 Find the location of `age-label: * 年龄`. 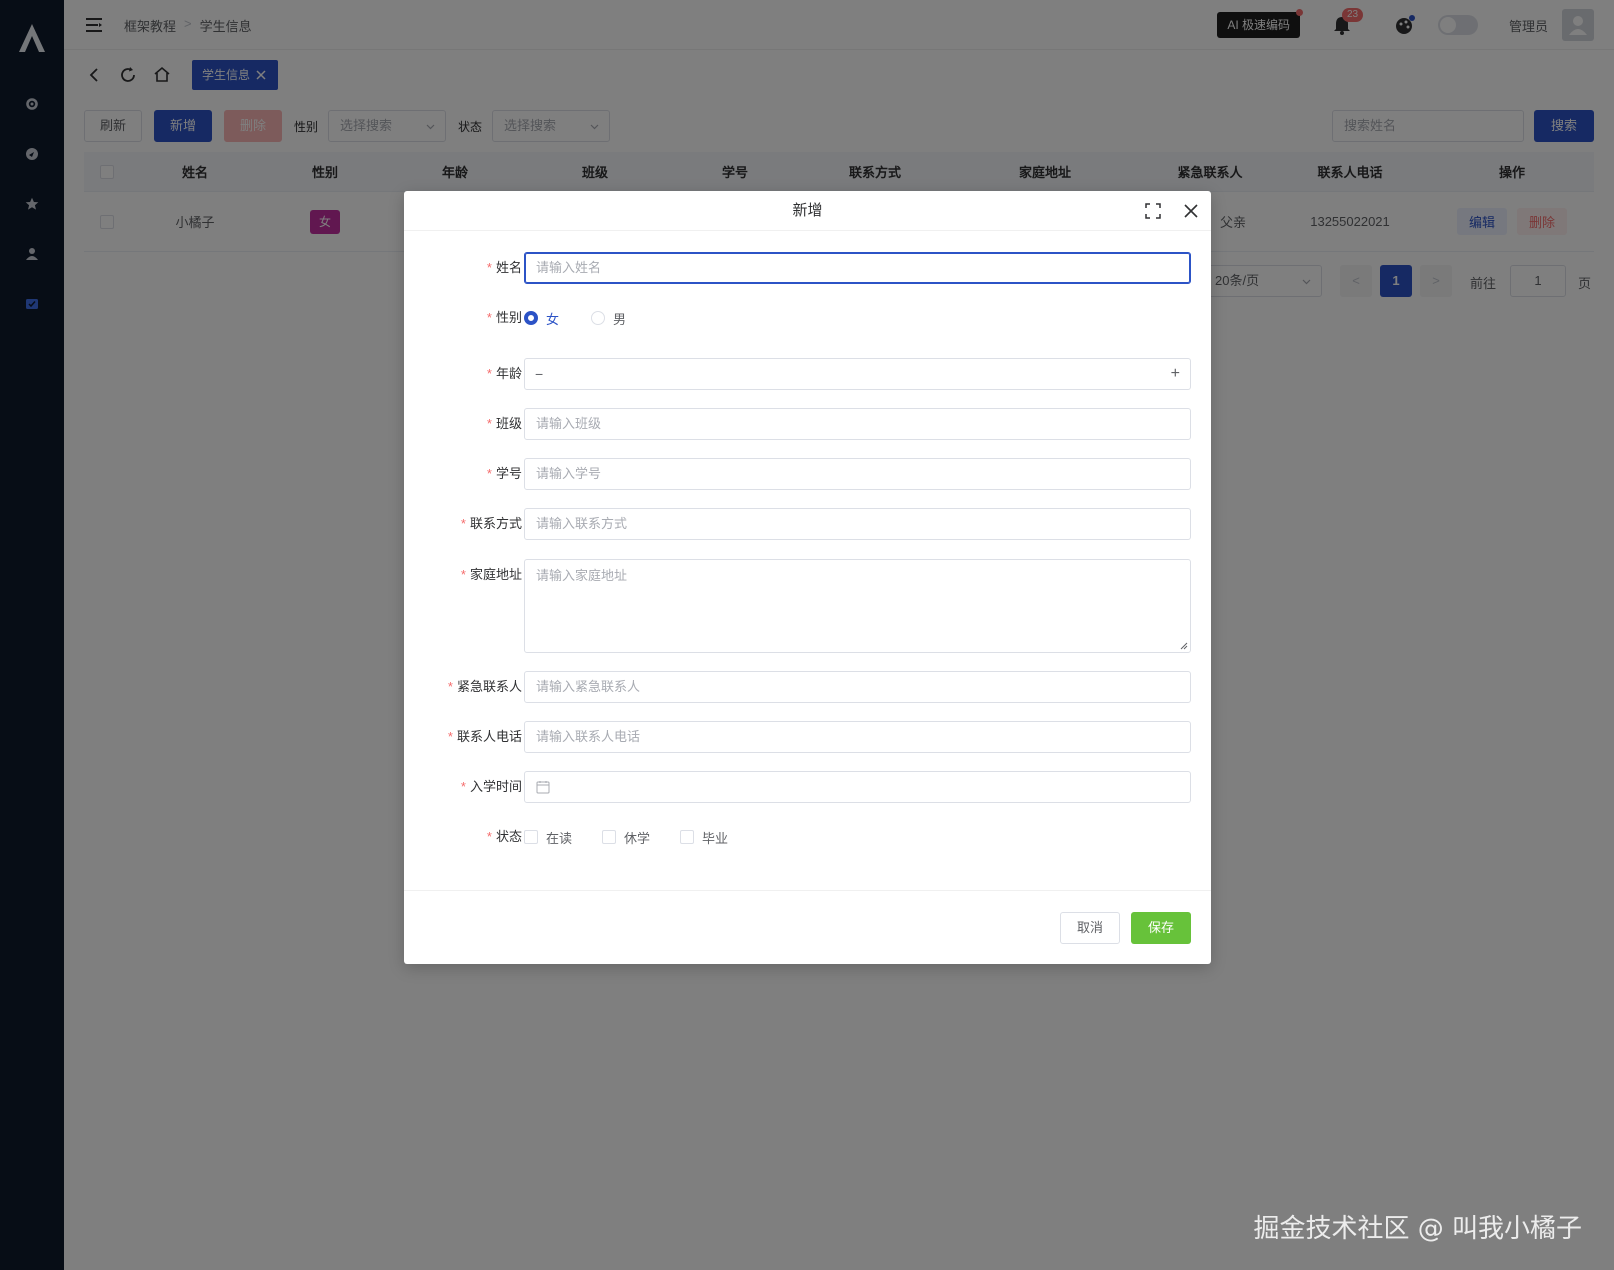

age-label: * 年龄 is located at coordinates (504, 373).